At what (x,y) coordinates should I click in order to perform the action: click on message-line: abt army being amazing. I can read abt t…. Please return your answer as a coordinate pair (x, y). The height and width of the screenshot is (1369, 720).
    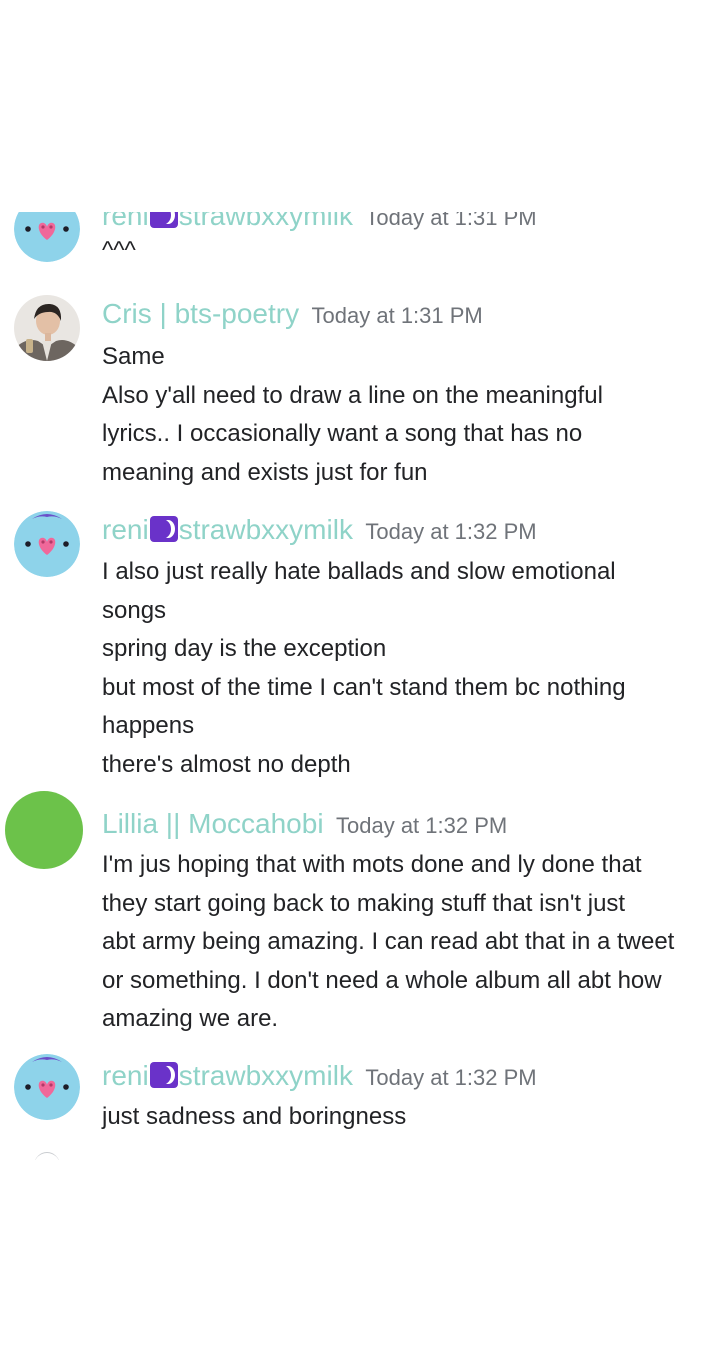
    Looking at the image, I should click on (388, 941).